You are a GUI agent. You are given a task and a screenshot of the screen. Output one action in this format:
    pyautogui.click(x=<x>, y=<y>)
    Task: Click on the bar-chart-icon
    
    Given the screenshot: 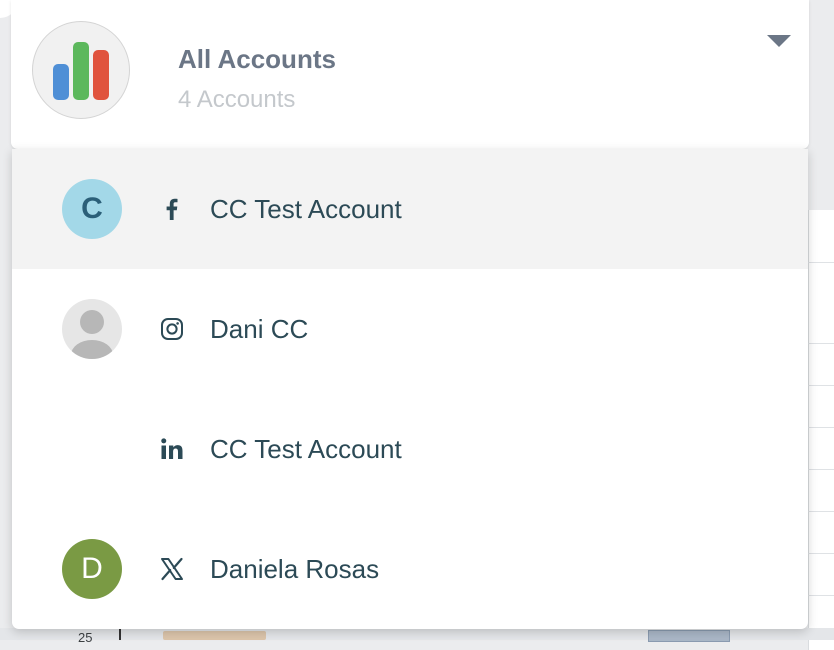 What is the action you would take?
    pyautogui.click(x=81, y=71)
    